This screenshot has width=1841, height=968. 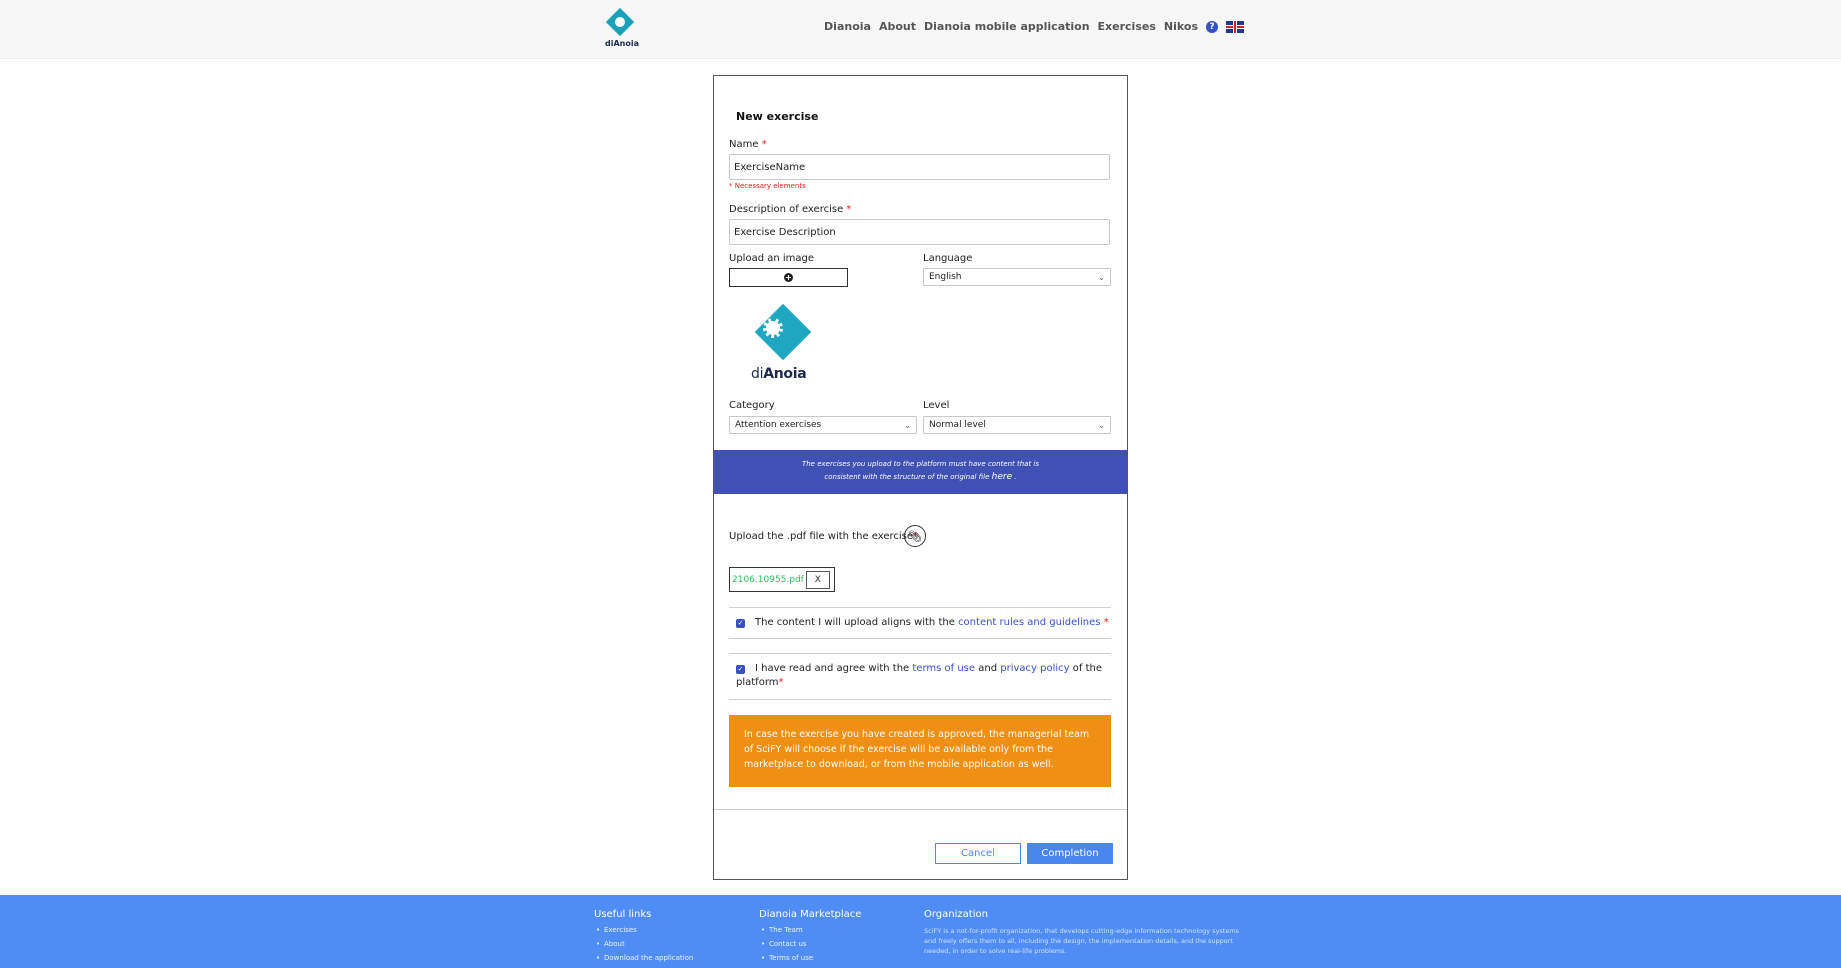 What do you see at coordinates (811, 930) in the screenshot?
I see `footer-link-team: The Team` at bounding box center [811, 930].